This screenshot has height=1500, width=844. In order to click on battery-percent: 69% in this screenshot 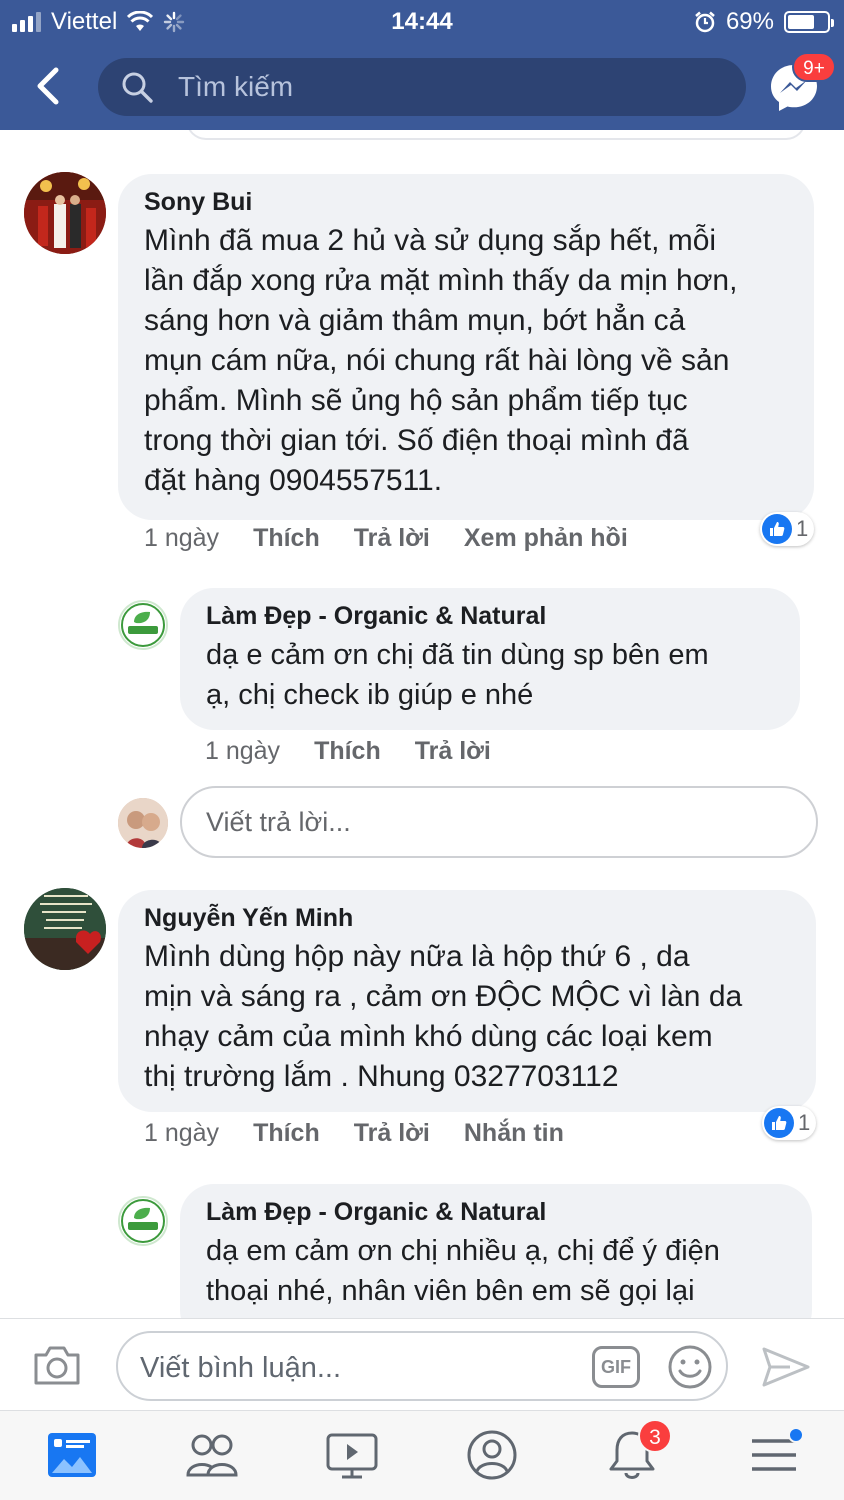, I will do `click(749, 21)`.